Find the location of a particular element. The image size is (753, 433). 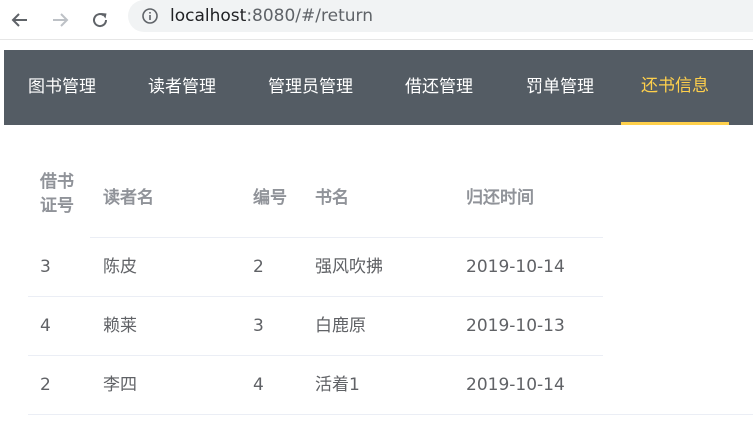

address-bar: localhost:8080/#/return is located at coordinates (440, 16).